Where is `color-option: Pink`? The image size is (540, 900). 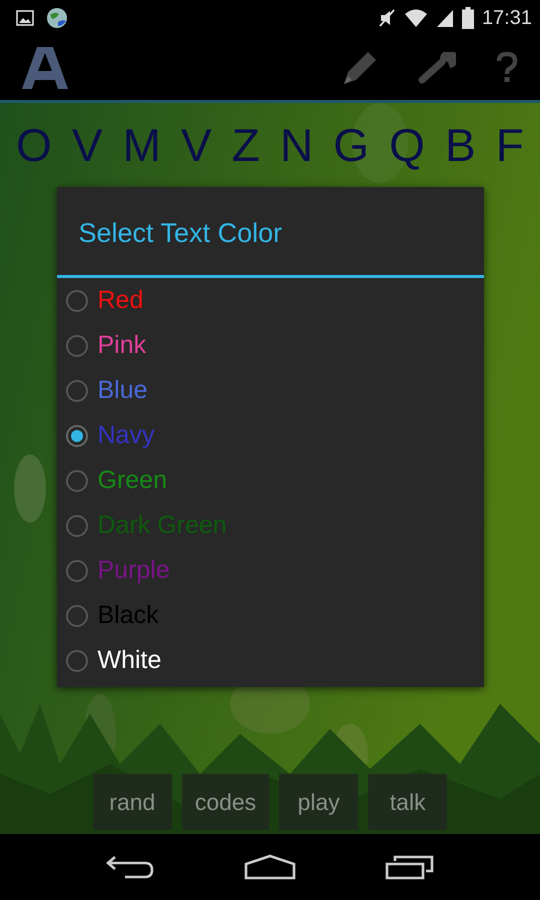
color-option: Pink is located at coordinates (270, 345).